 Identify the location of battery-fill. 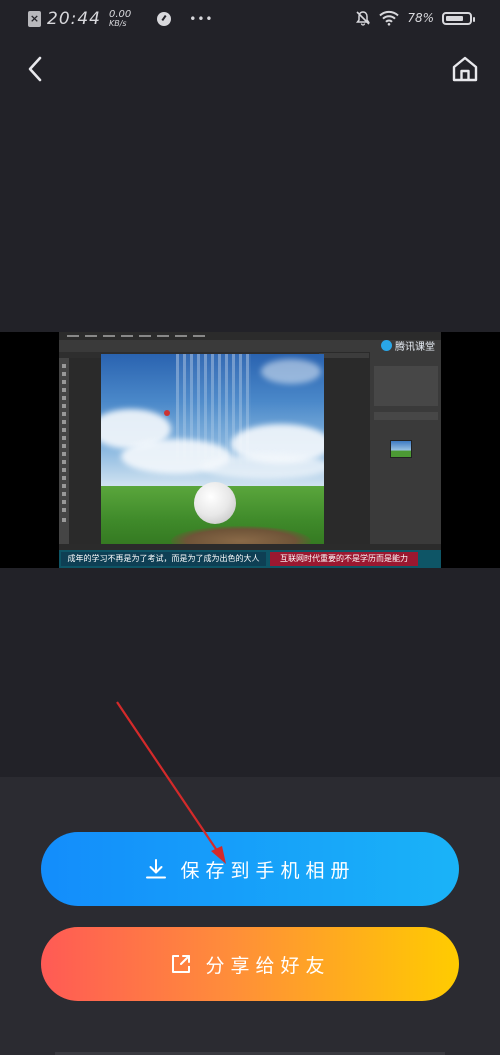
(454, 18).